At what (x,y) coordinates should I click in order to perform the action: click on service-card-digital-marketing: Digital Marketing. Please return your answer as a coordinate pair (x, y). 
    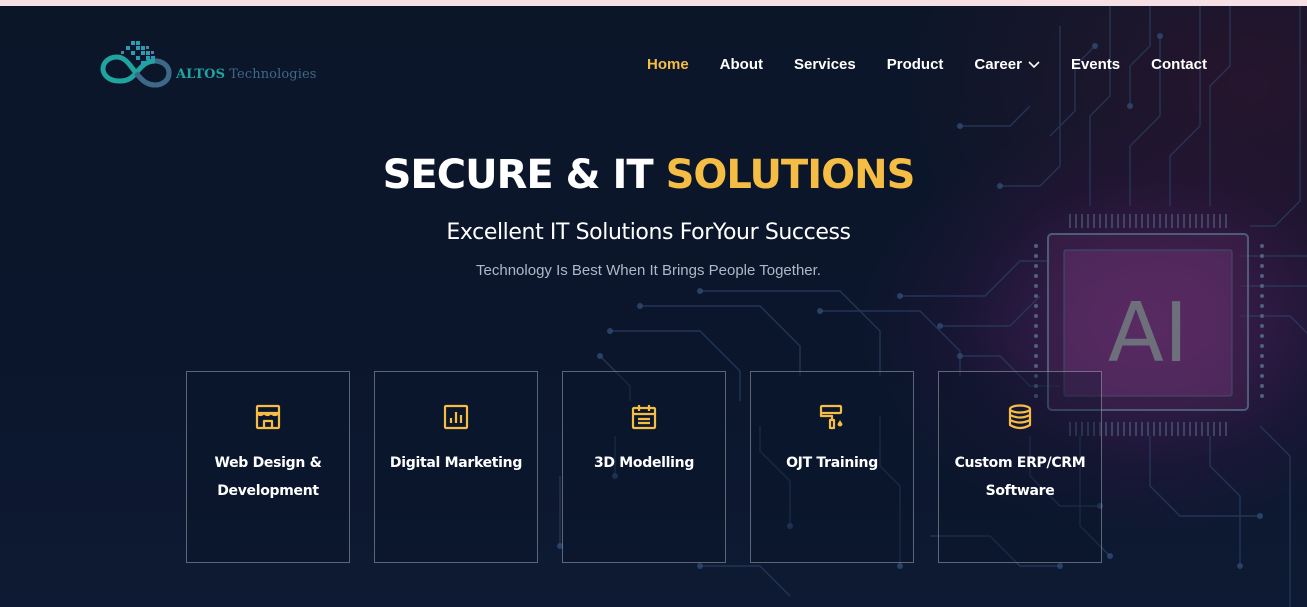
    Looking at the image, I should click on (456, 467).